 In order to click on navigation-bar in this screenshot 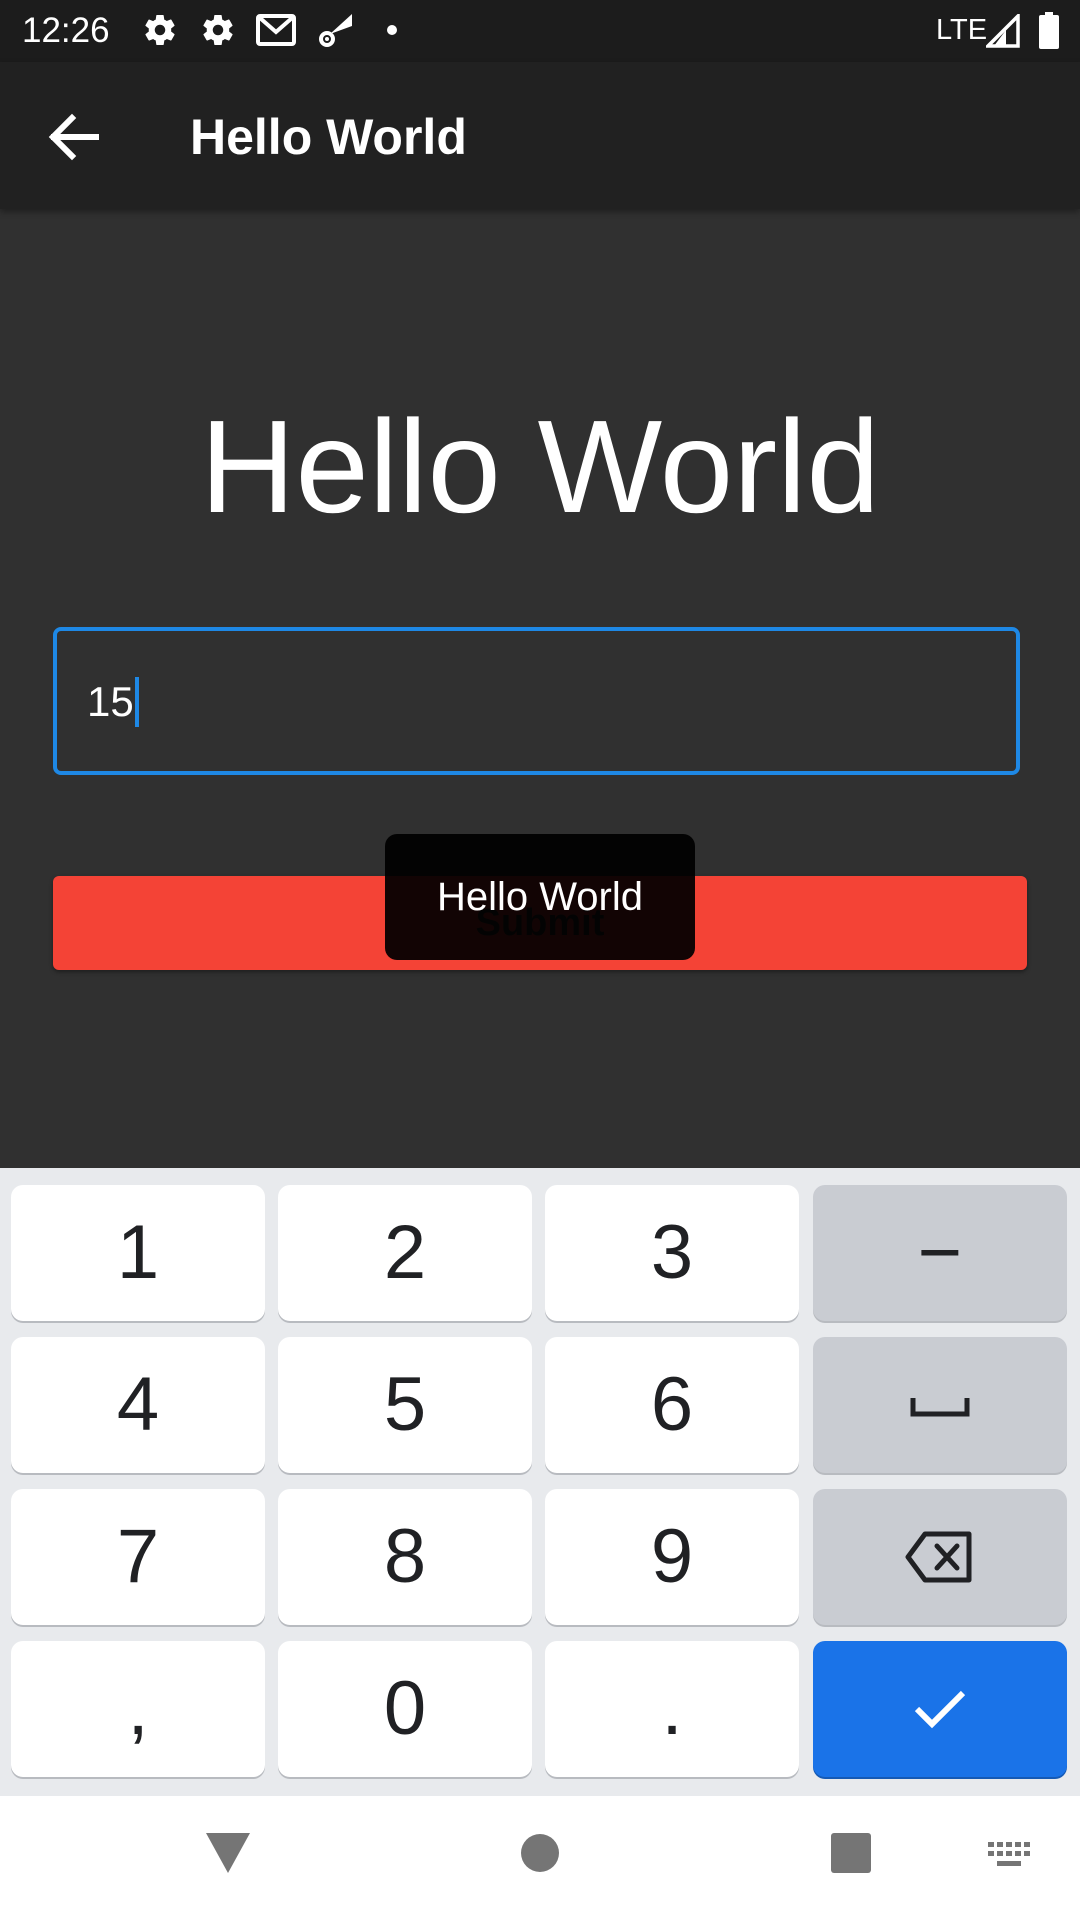, I will do `click(540, 1858)`.